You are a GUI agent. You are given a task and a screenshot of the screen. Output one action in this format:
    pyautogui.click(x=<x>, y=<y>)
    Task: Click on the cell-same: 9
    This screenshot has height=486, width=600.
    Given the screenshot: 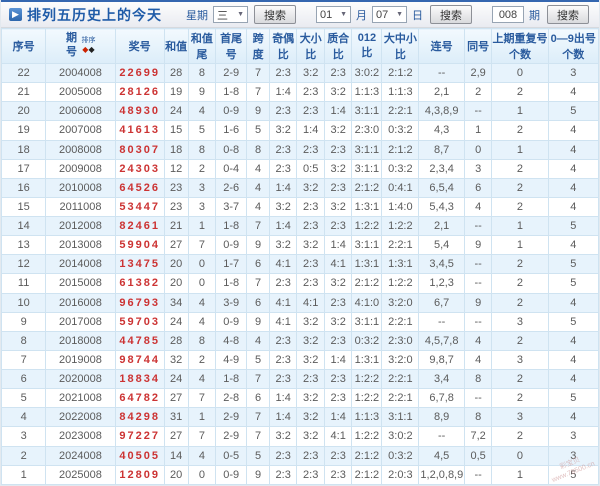 What is the action you would take?
    pyautogui.click(x=478, y=245)
    